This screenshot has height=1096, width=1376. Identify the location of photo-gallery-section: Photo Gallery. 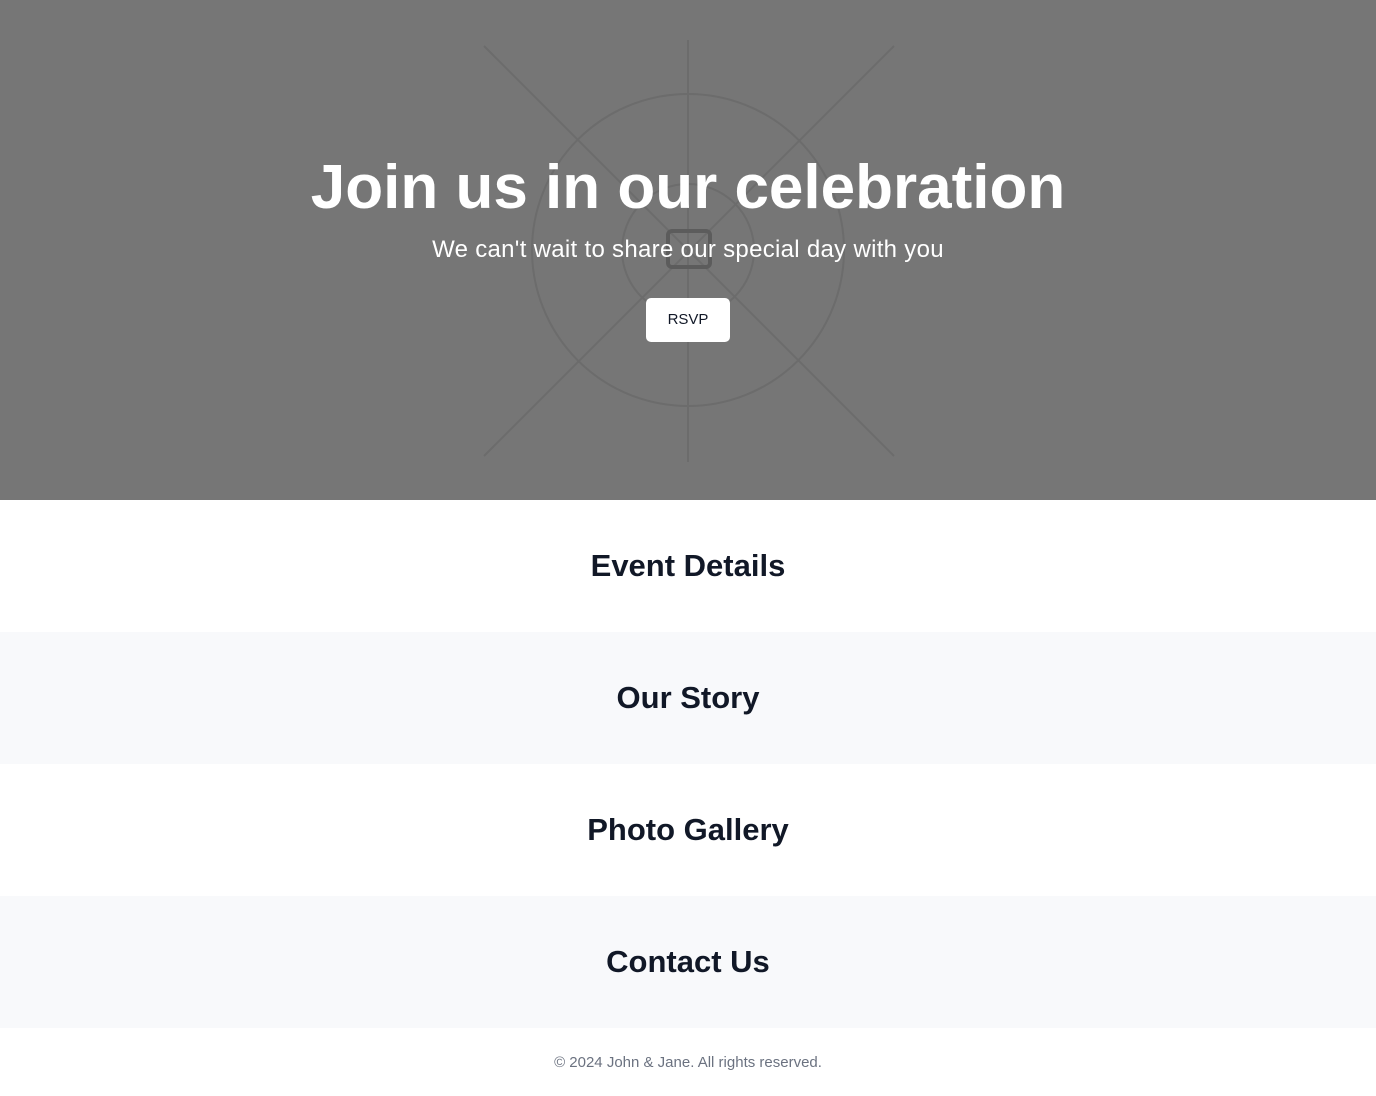
(688, 830).